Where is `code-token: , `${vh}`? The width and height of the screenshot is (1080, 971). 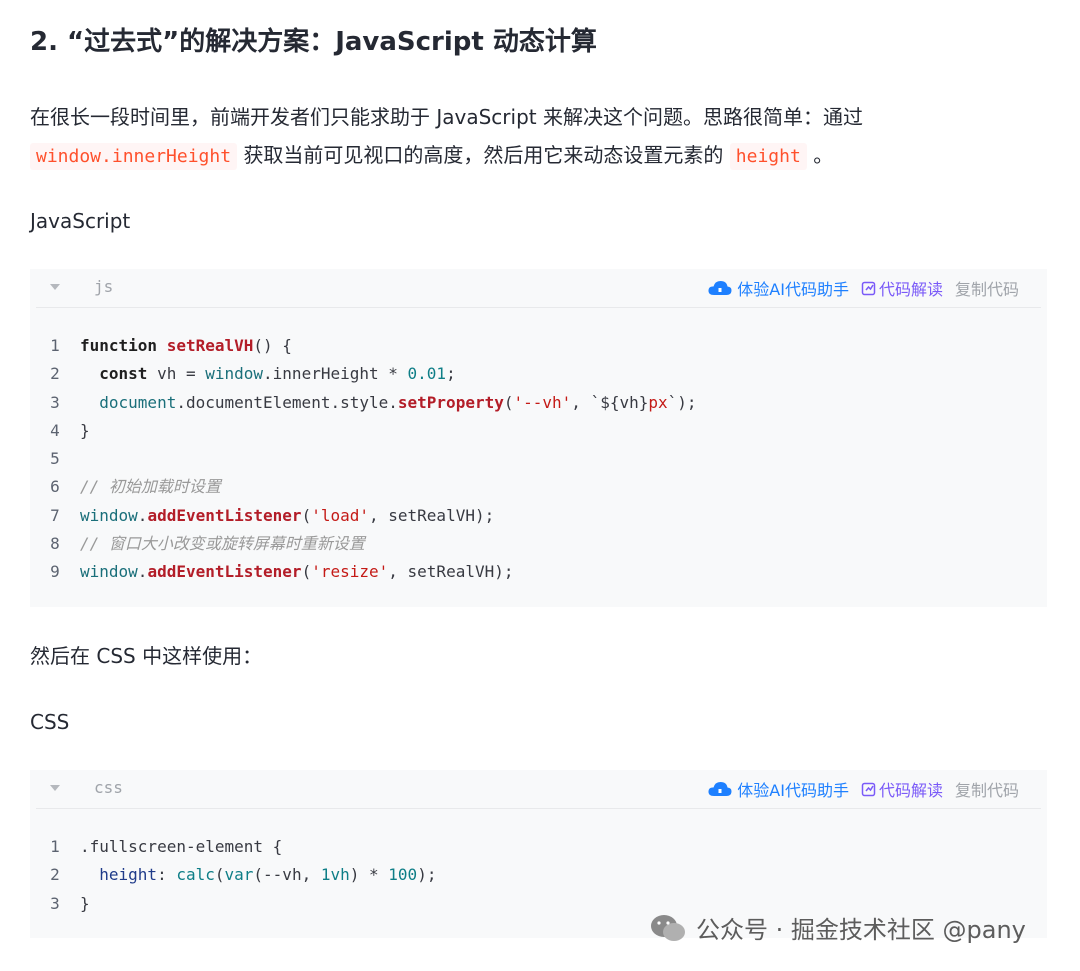
code-token: , `${vh} is located at coordinates (610, 402).